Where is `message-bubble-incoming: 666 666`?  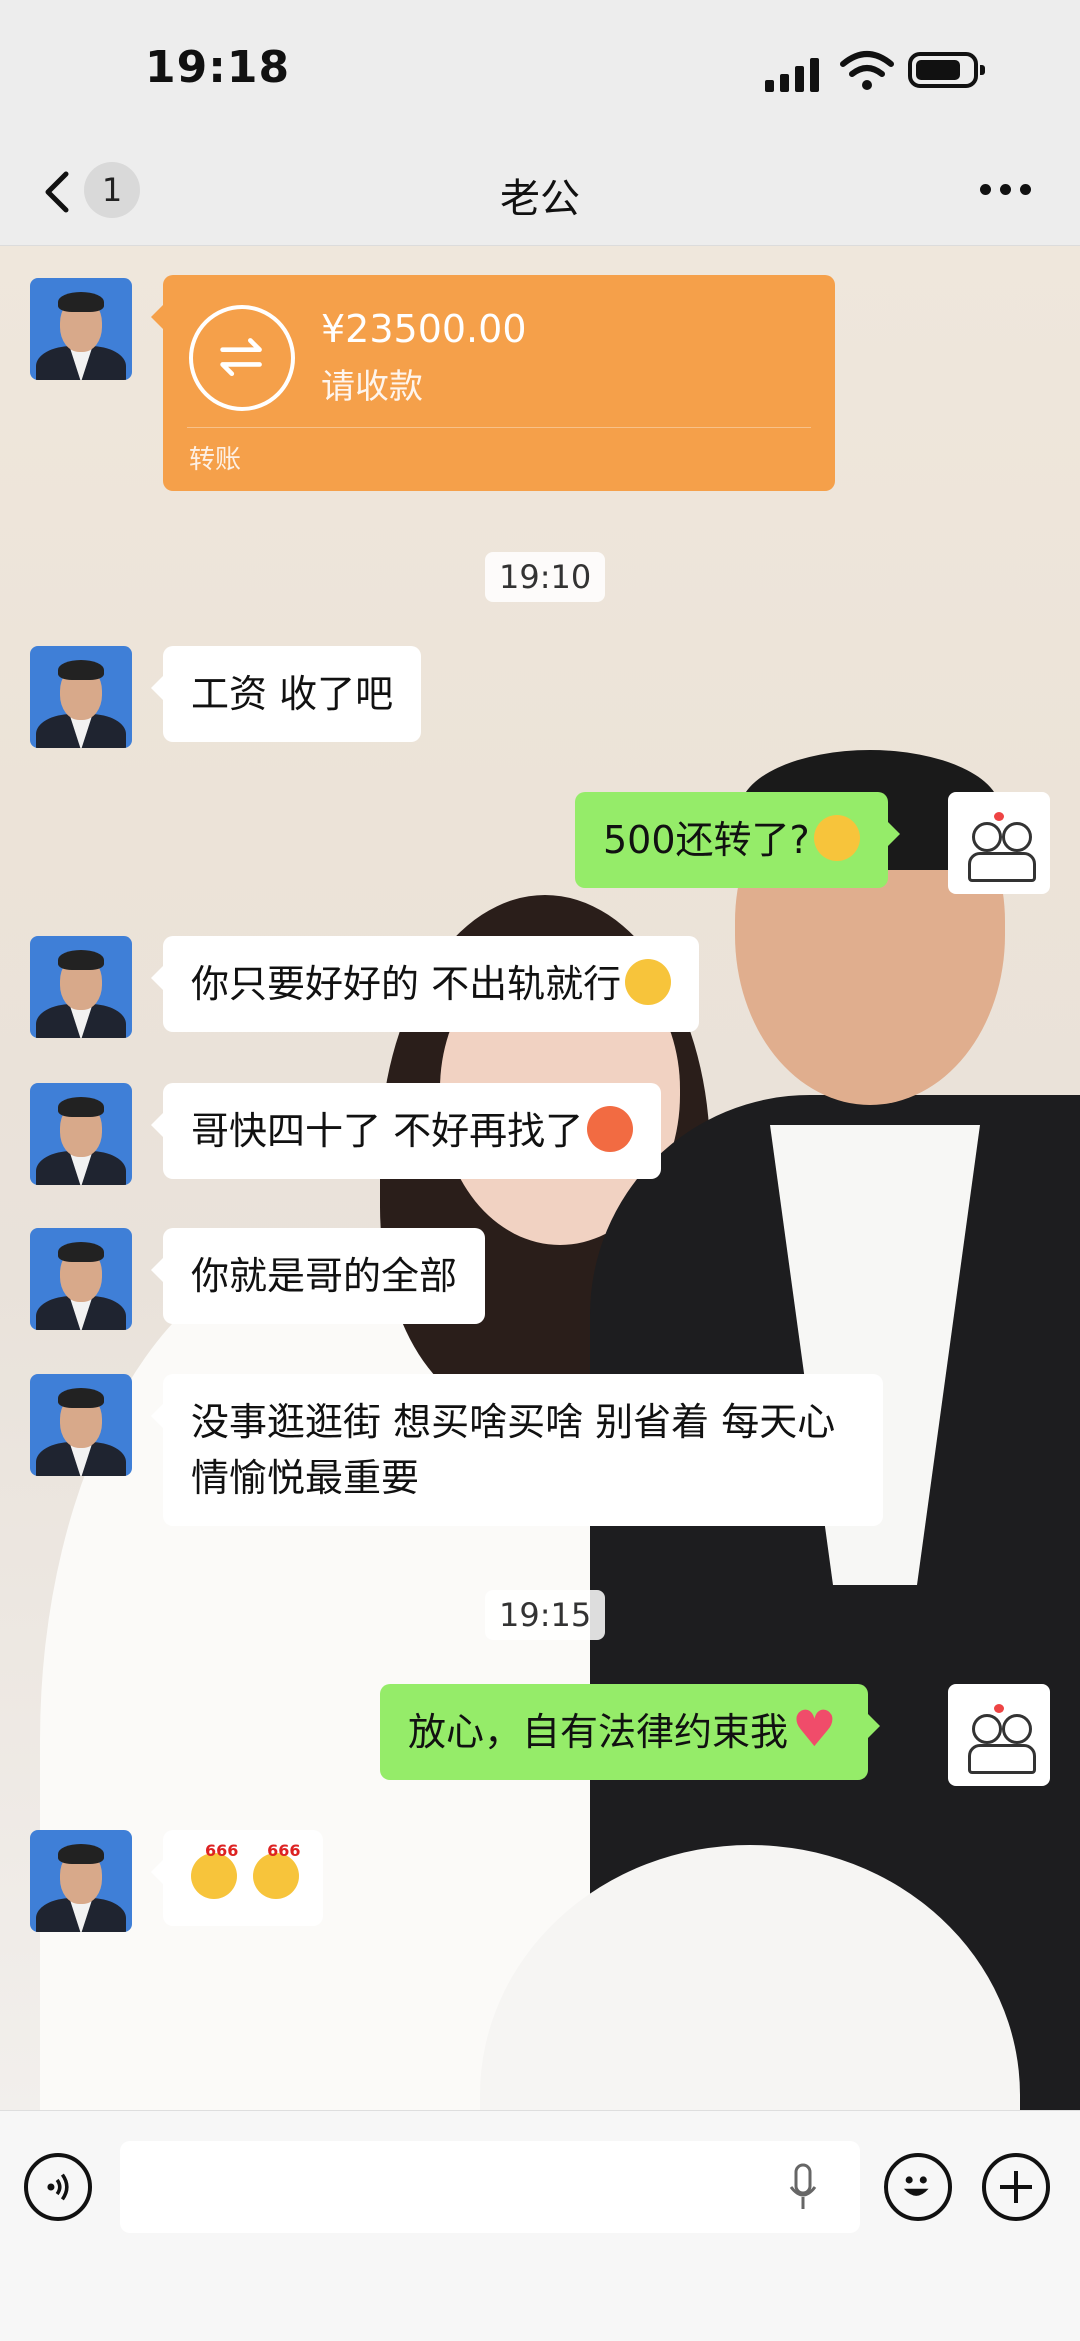 message-bubble-incoming: 666 666 is located at coordinates (237, 1878).